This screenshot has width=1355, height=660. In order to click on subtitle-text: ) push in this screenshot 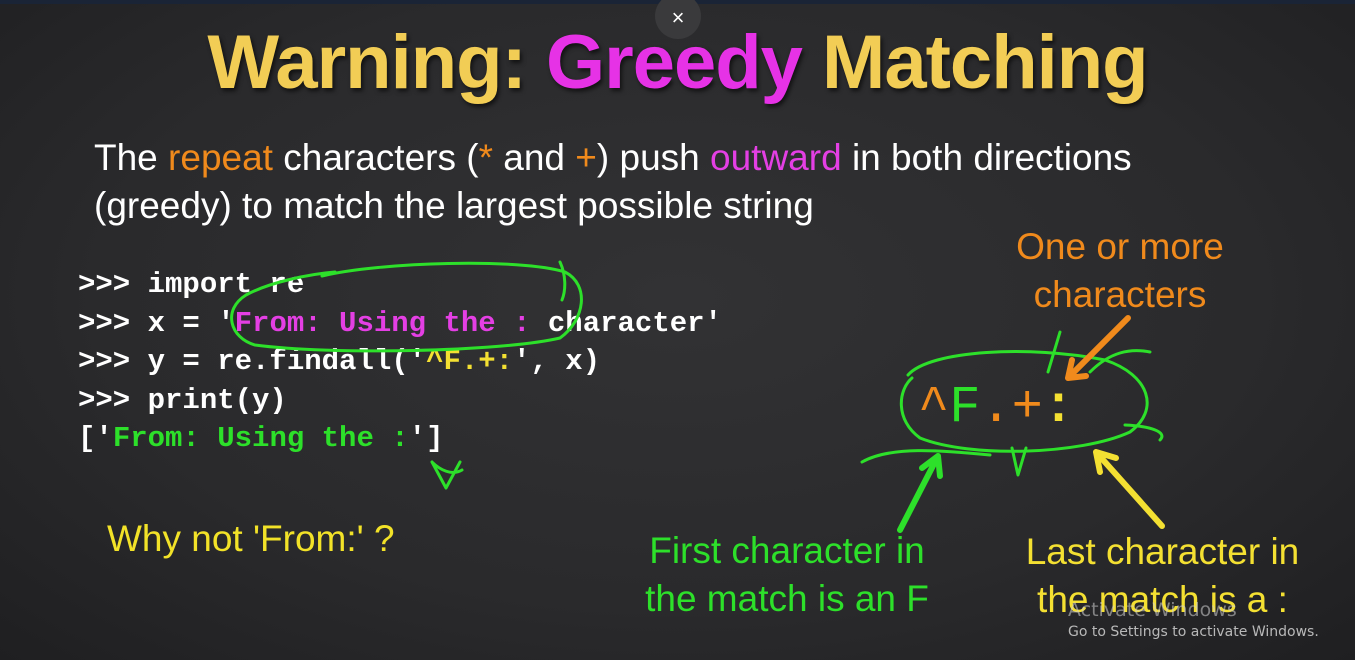, I will do `click(653, 157)`.